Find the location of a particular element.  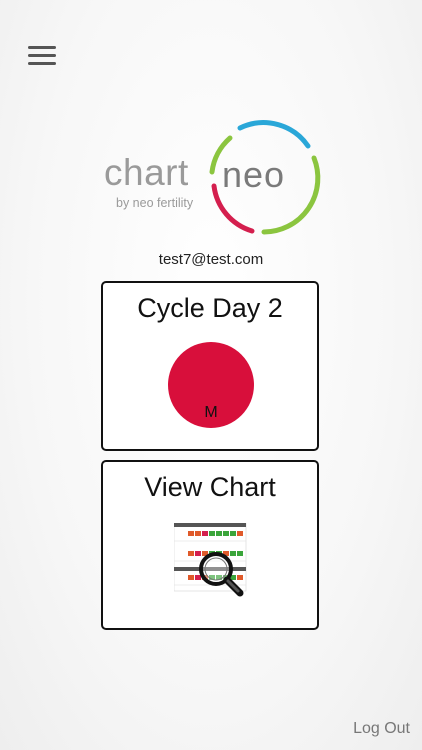

hamburger-menu-icon is located at coordinates (43, 56).